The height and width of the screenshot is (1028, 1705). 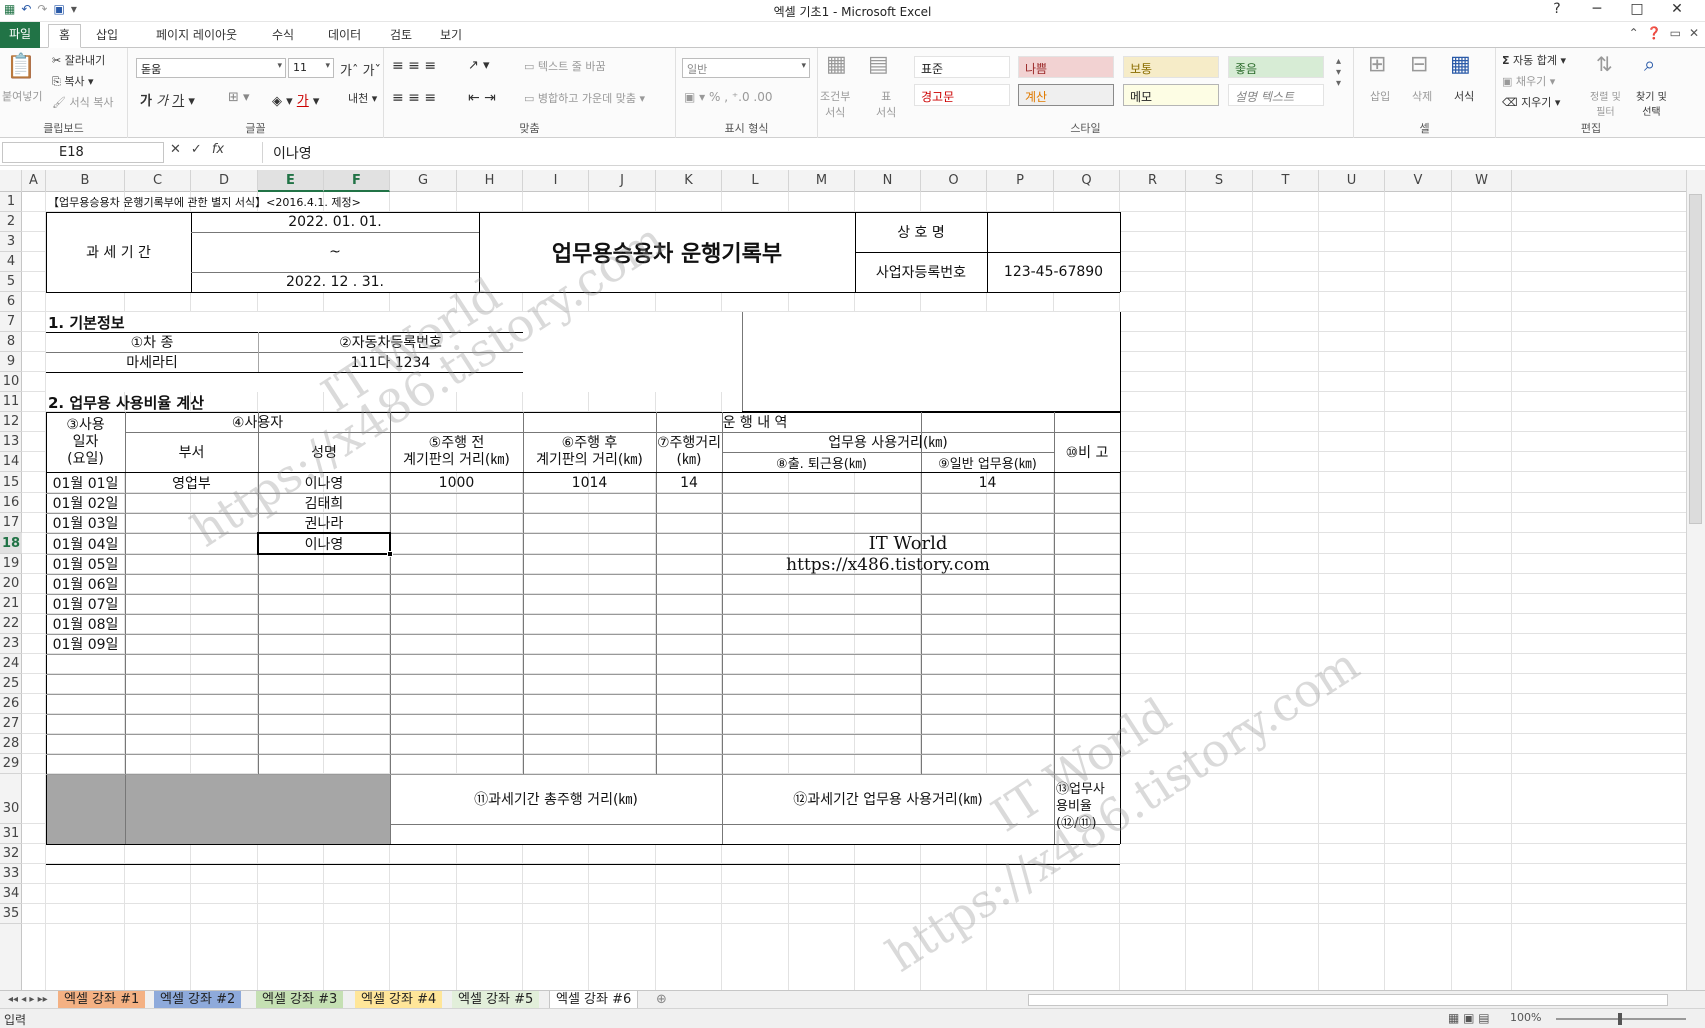 I want to click on styles-scroll-icon: ▴ ▾ ▾, so click(x=1338, y=72).